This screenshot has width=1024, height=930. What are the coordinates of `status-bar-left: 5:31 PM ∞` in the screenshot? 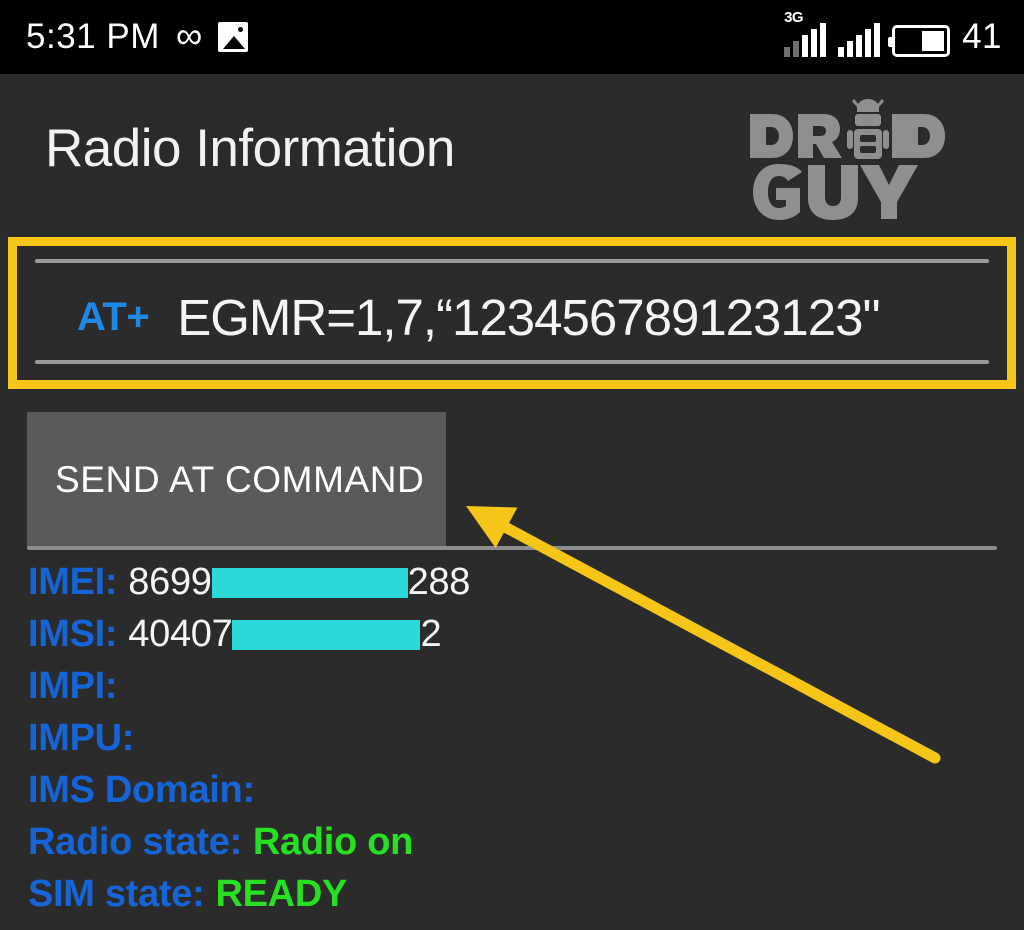 It's located at (137, 35).